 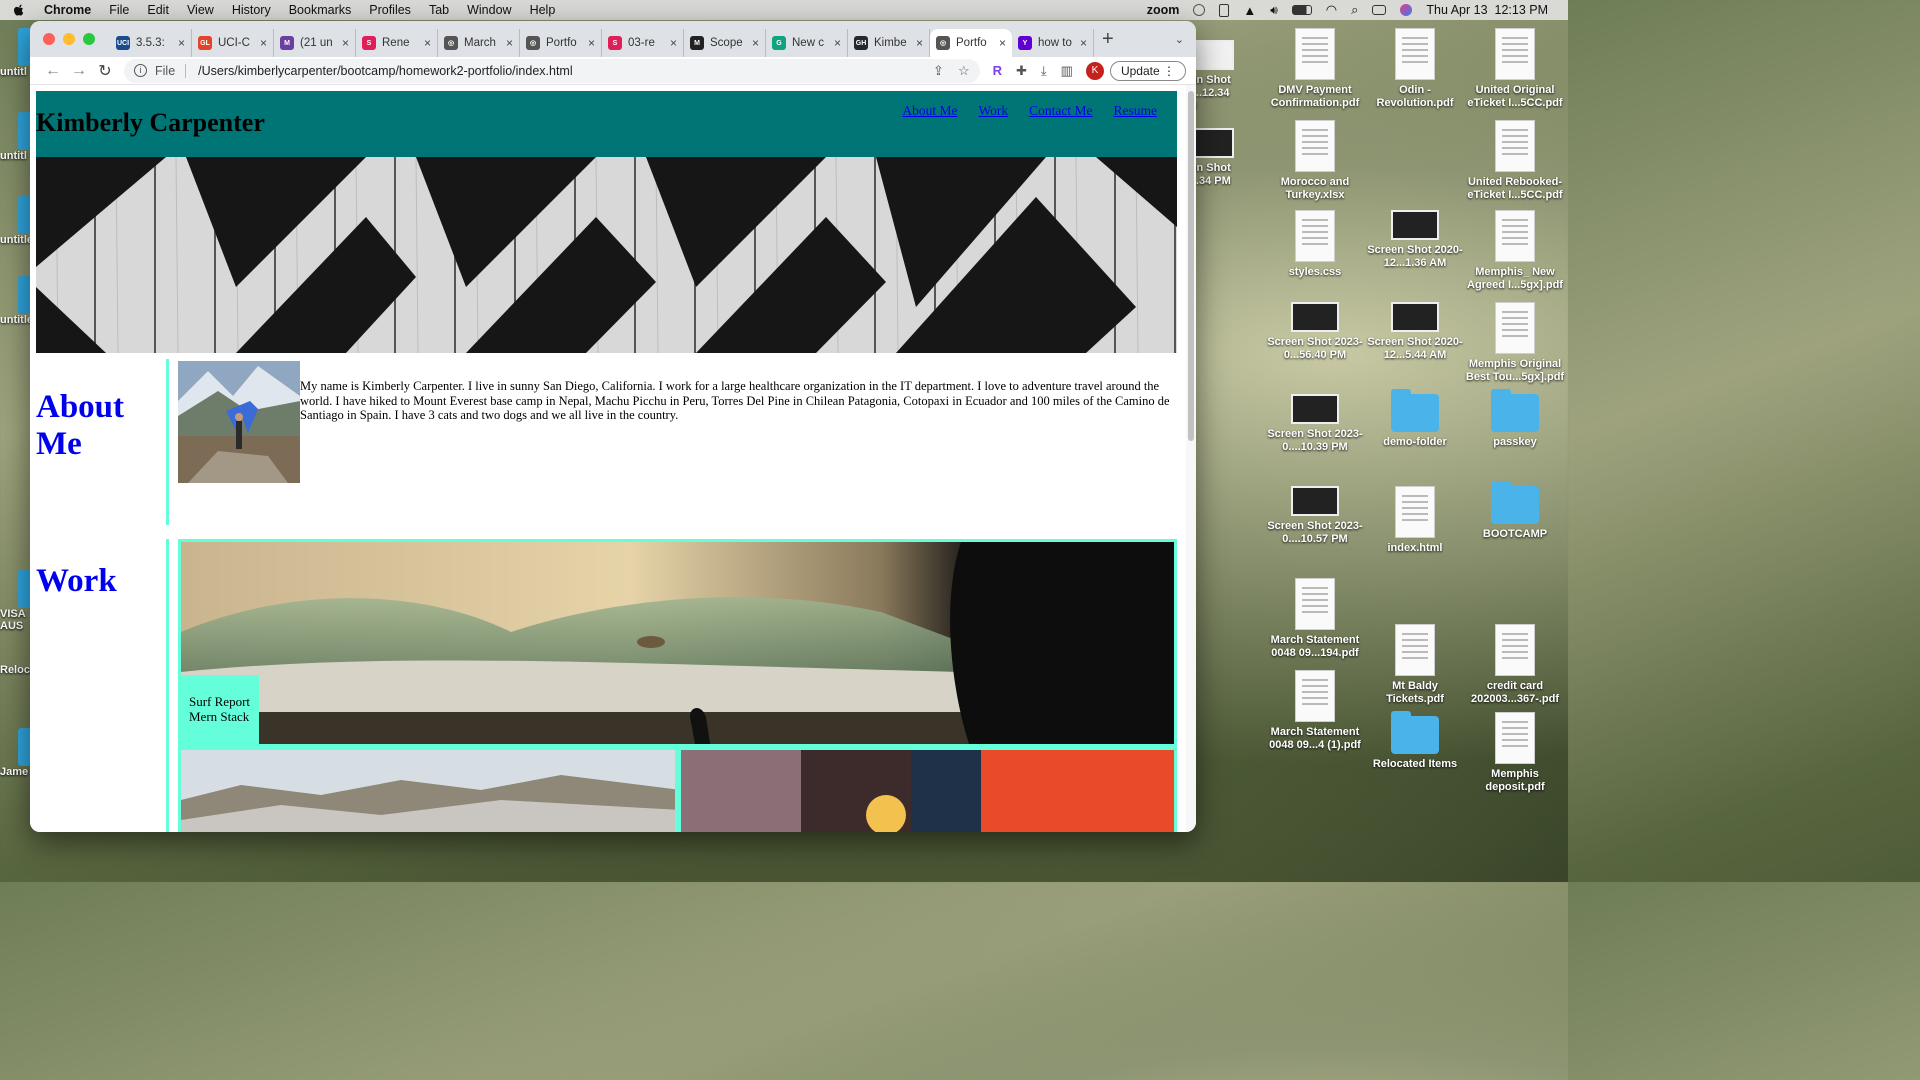 What do you see at coordinates (1199, 10) in the screenshot?
I see `focus-icon` at bounding box center [1199, 10].